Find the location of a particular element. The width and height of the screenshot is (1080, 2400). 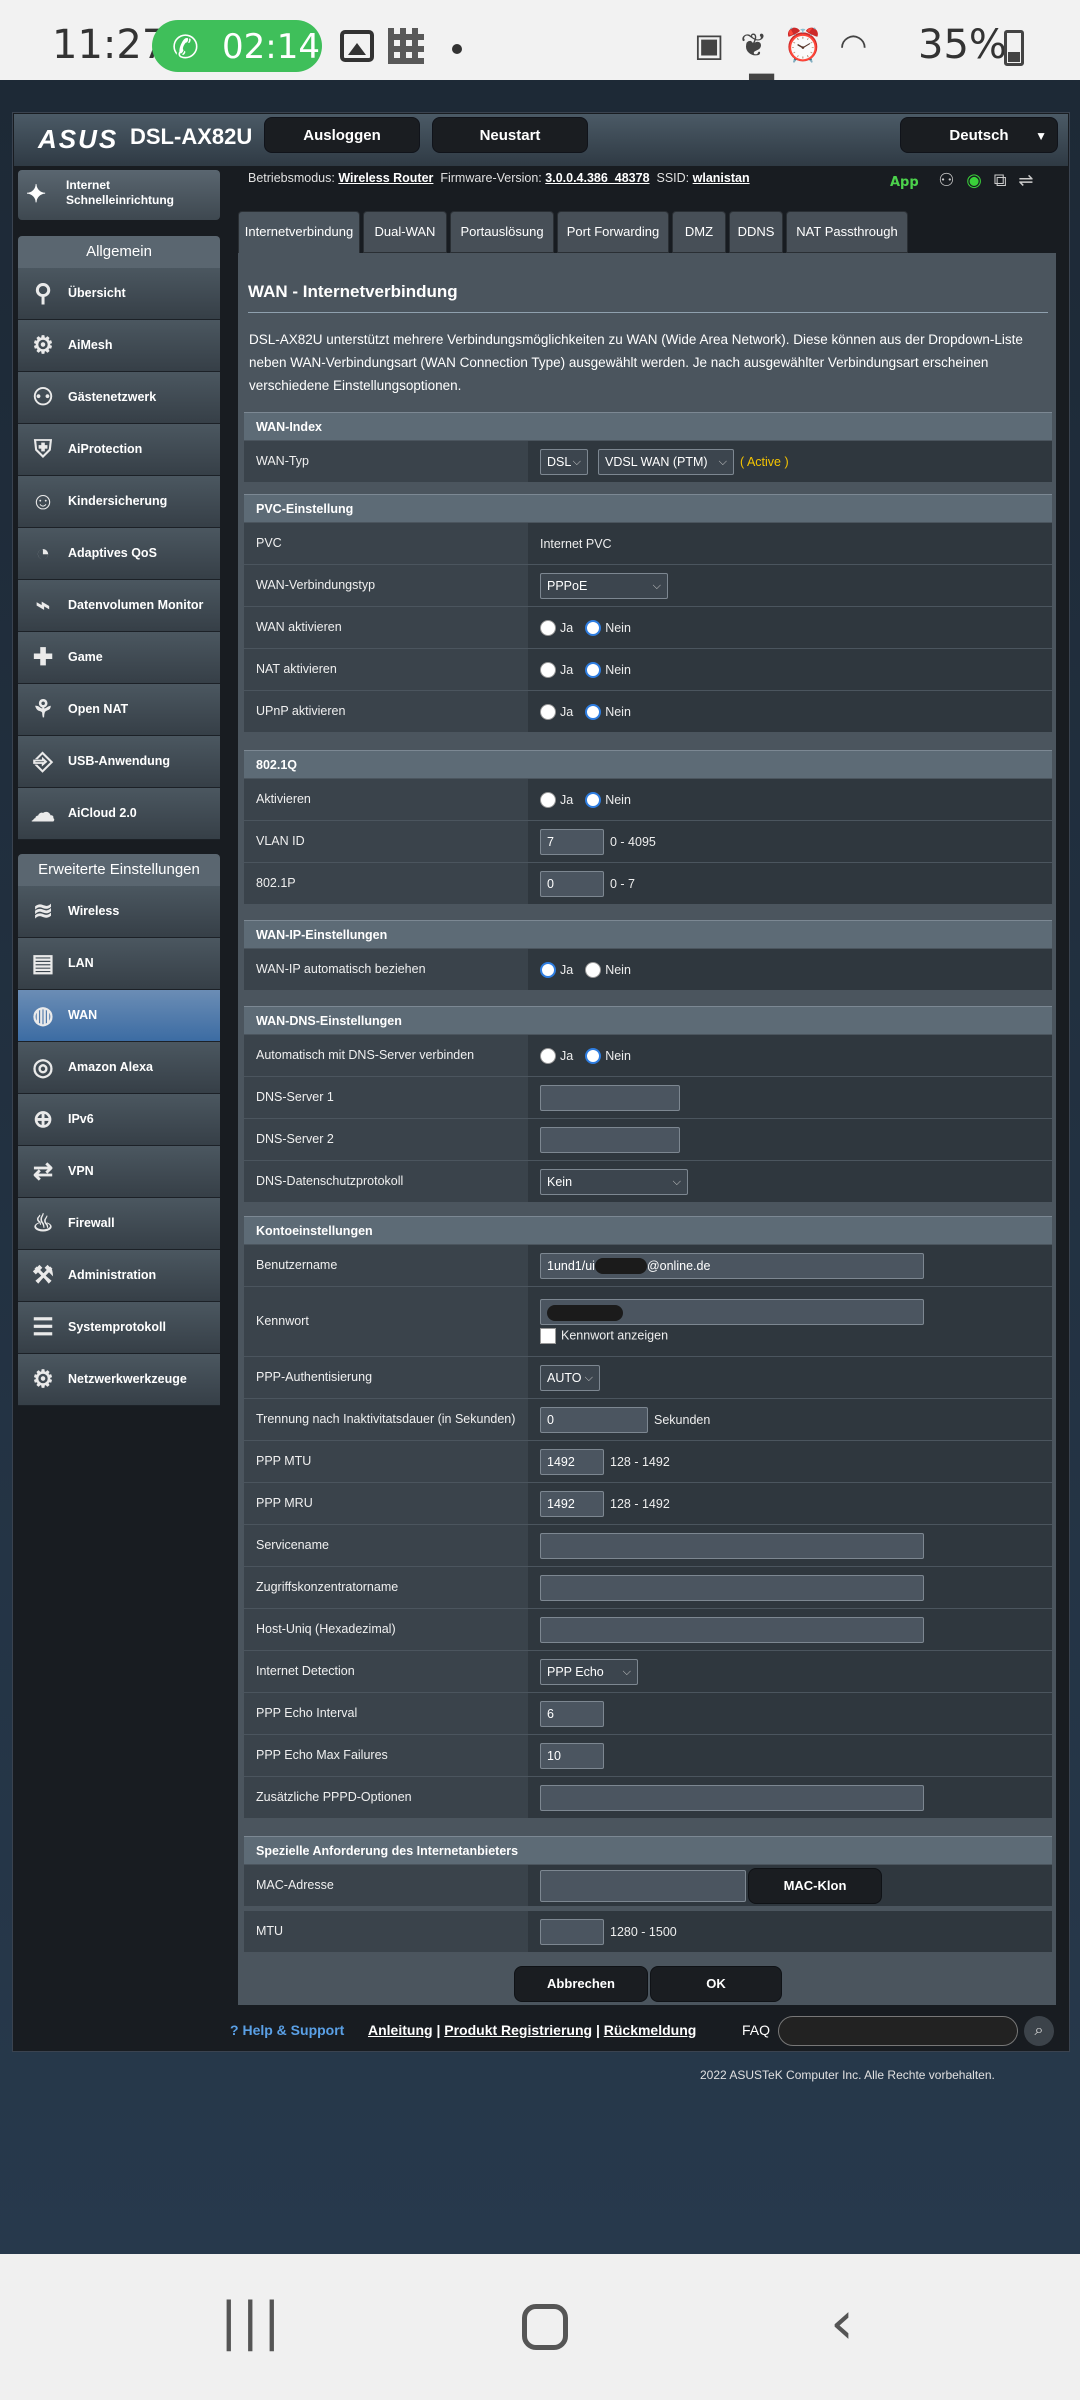

8021p-input: 0 is located at coordinates (572, 883).